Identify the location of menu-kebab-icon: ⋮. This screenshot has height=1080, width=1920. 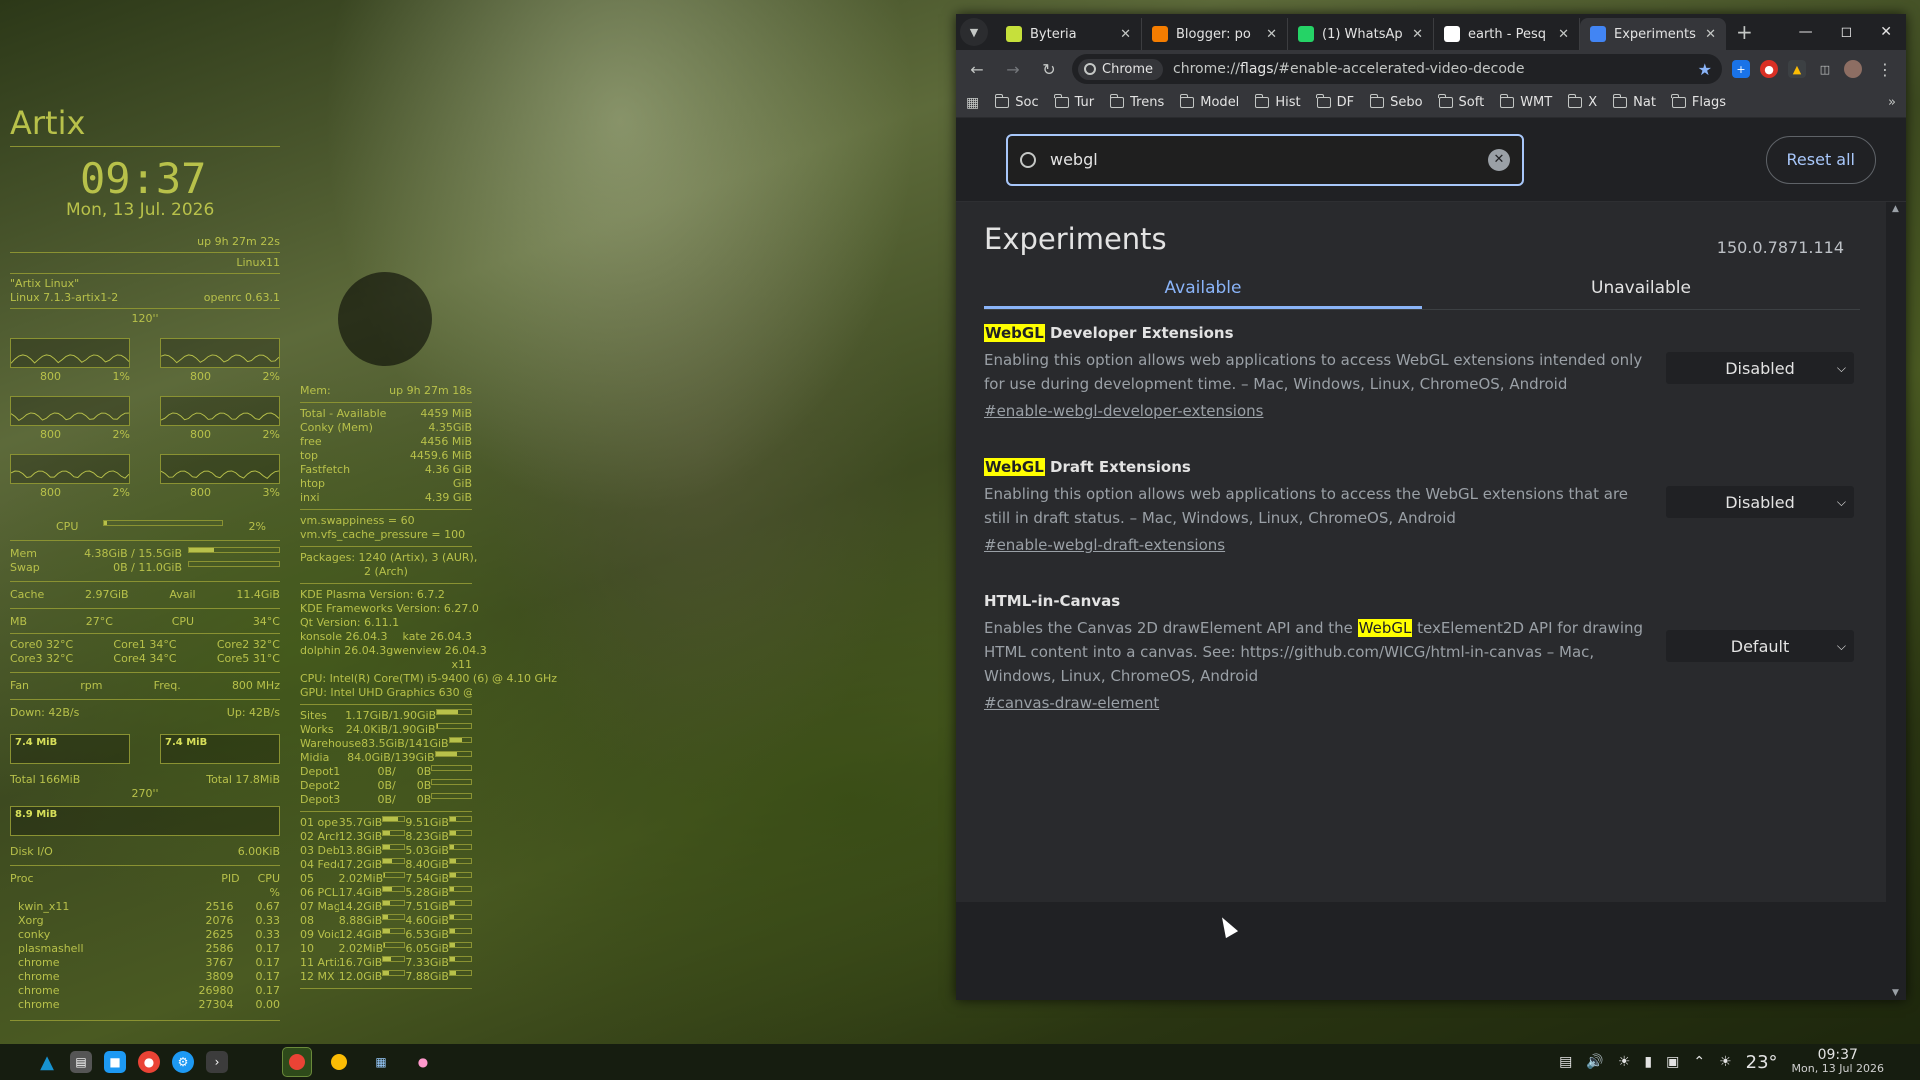
(1885, 69).